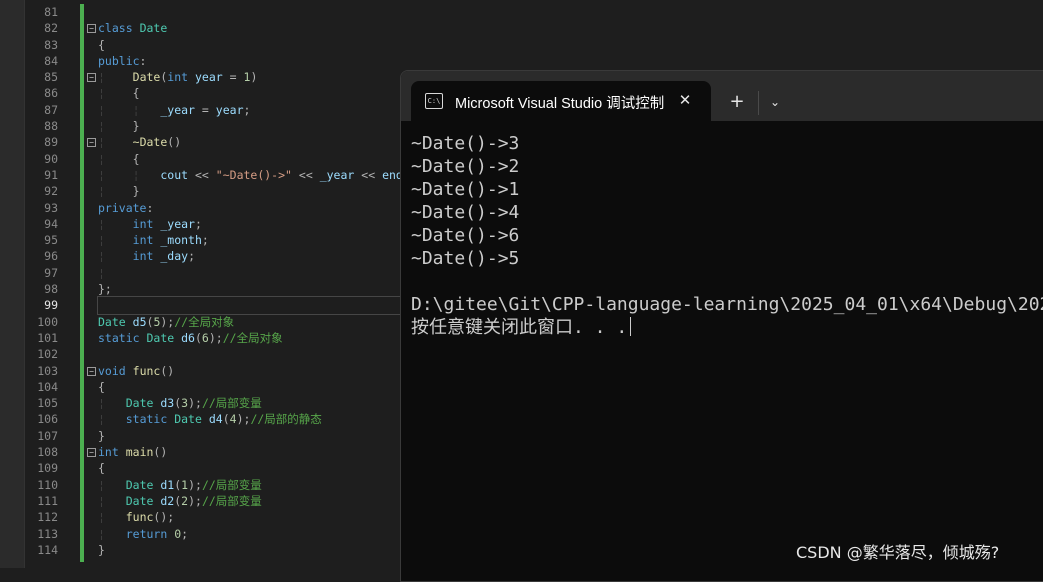  I want to click on change-indicator-bar, so click(82, 283).